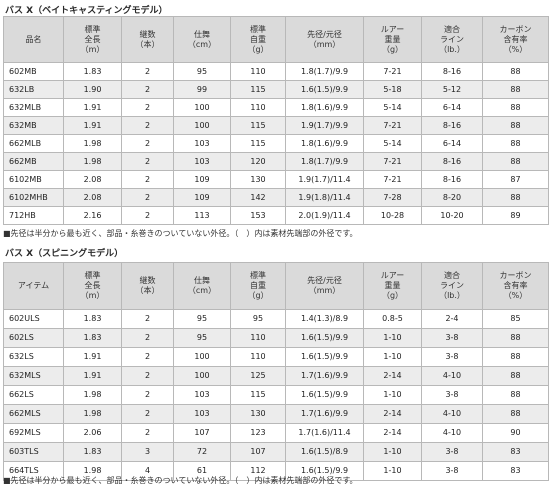 The height and width of the screenshot is (488, 550). I want to click on table-cell: 632LS, so click(33, 357).